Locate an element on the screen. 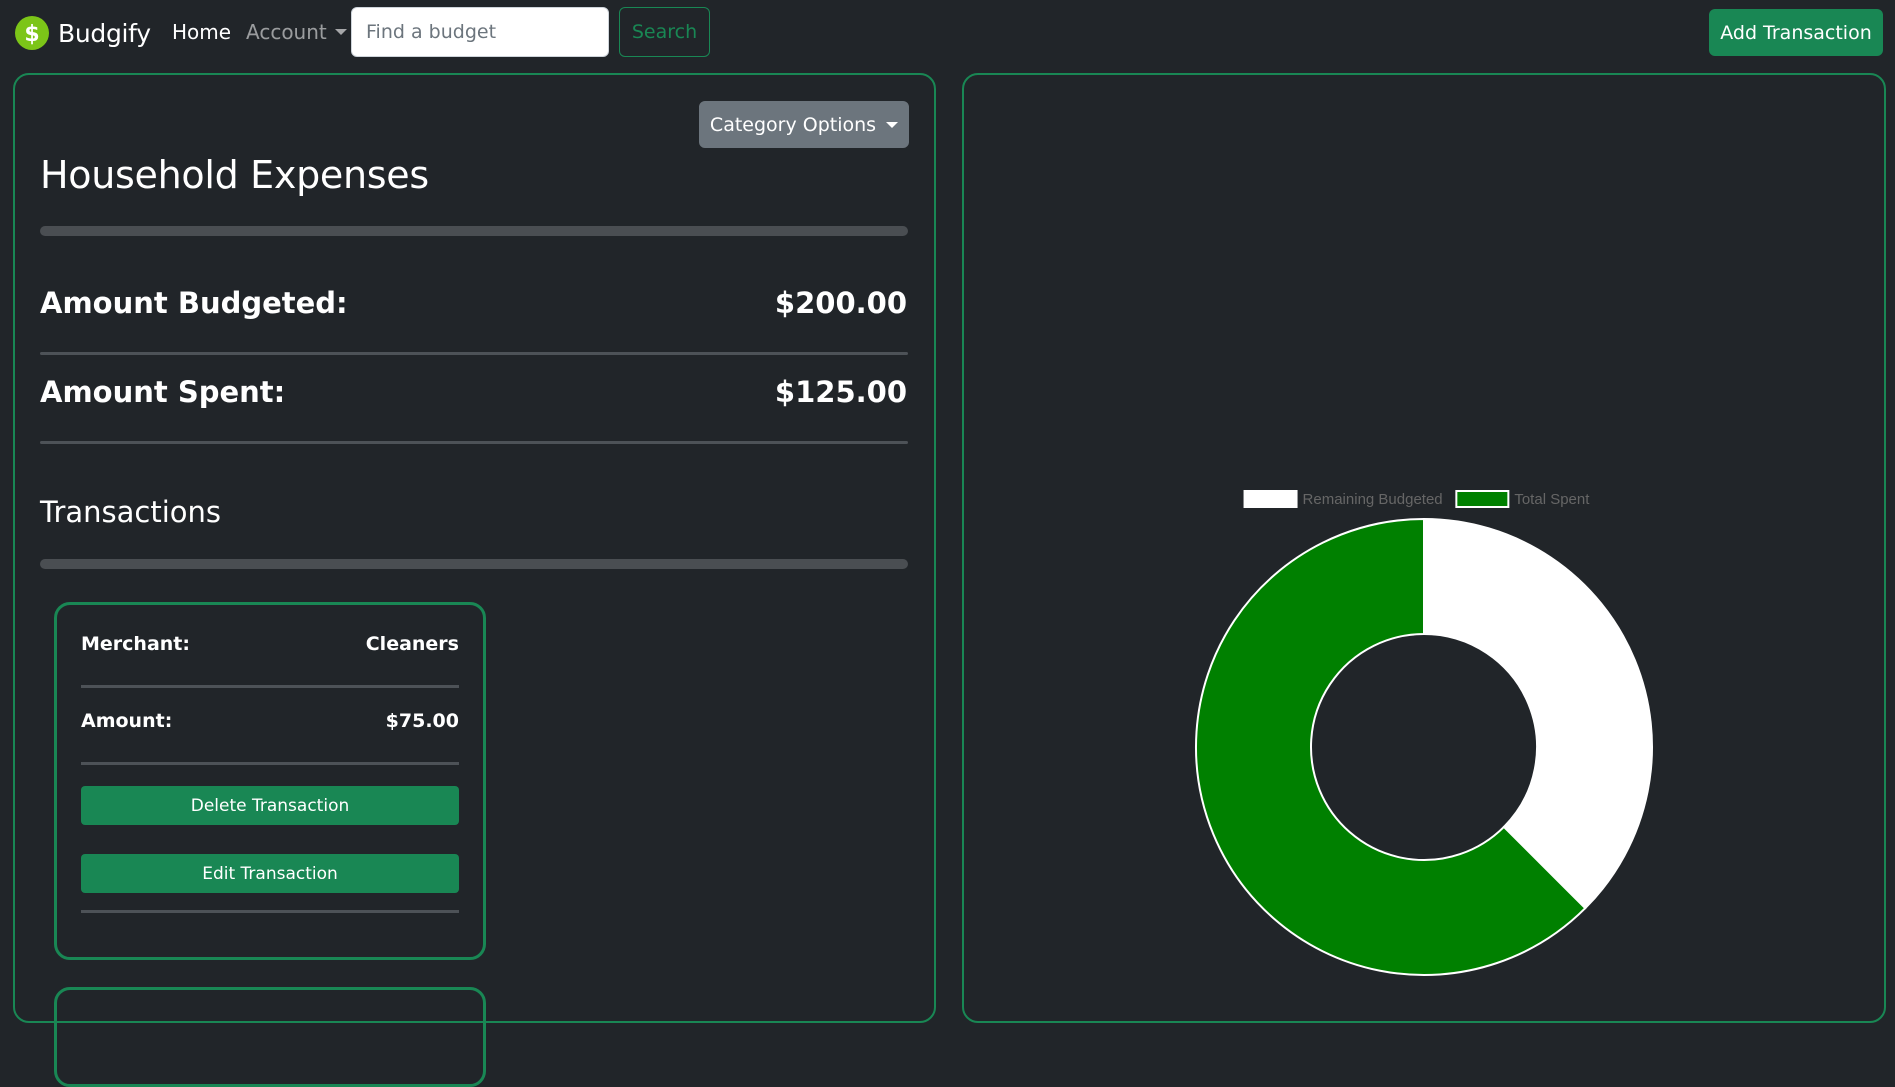 This screenshot has height=1087, width=1895. amount-spent-value: $125.00 is located at coordinates (840, 392).